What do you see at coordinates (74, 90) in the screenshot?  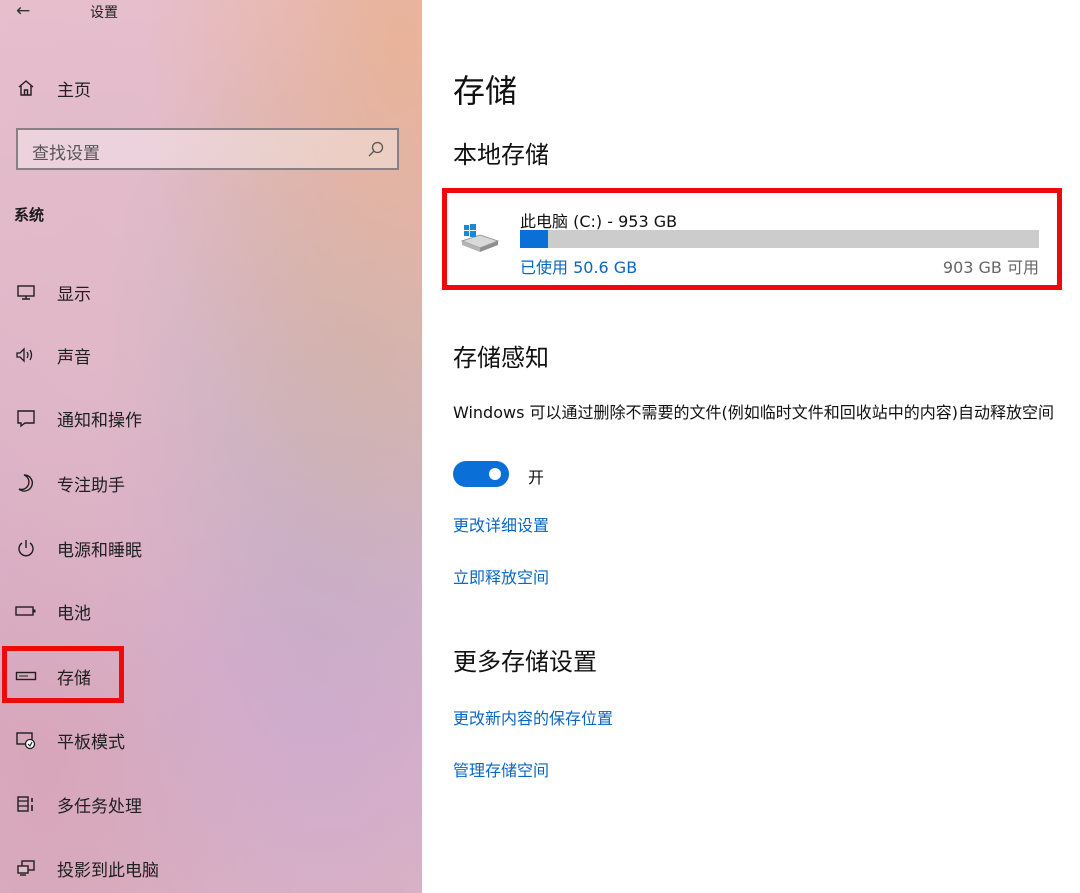 I see `nav-home-label: 主页` at bounding box center [74, 90].